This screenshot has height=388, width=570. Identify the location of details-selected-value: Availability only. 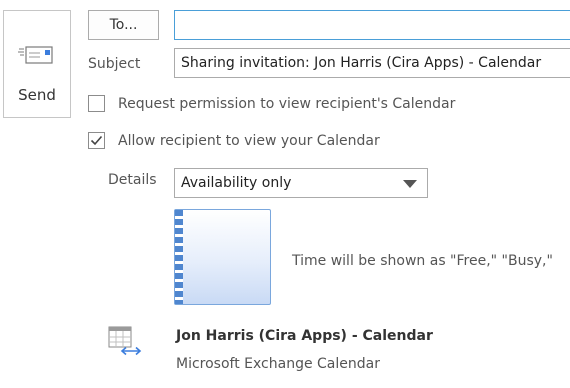
(236, 183).